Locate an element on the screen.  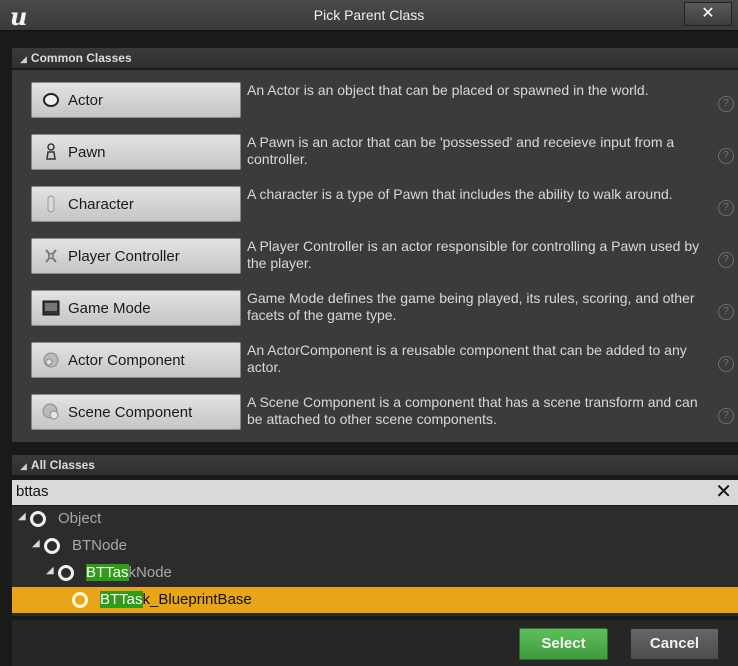
cancel-button: Cancel is located at coordinates (674, 644).